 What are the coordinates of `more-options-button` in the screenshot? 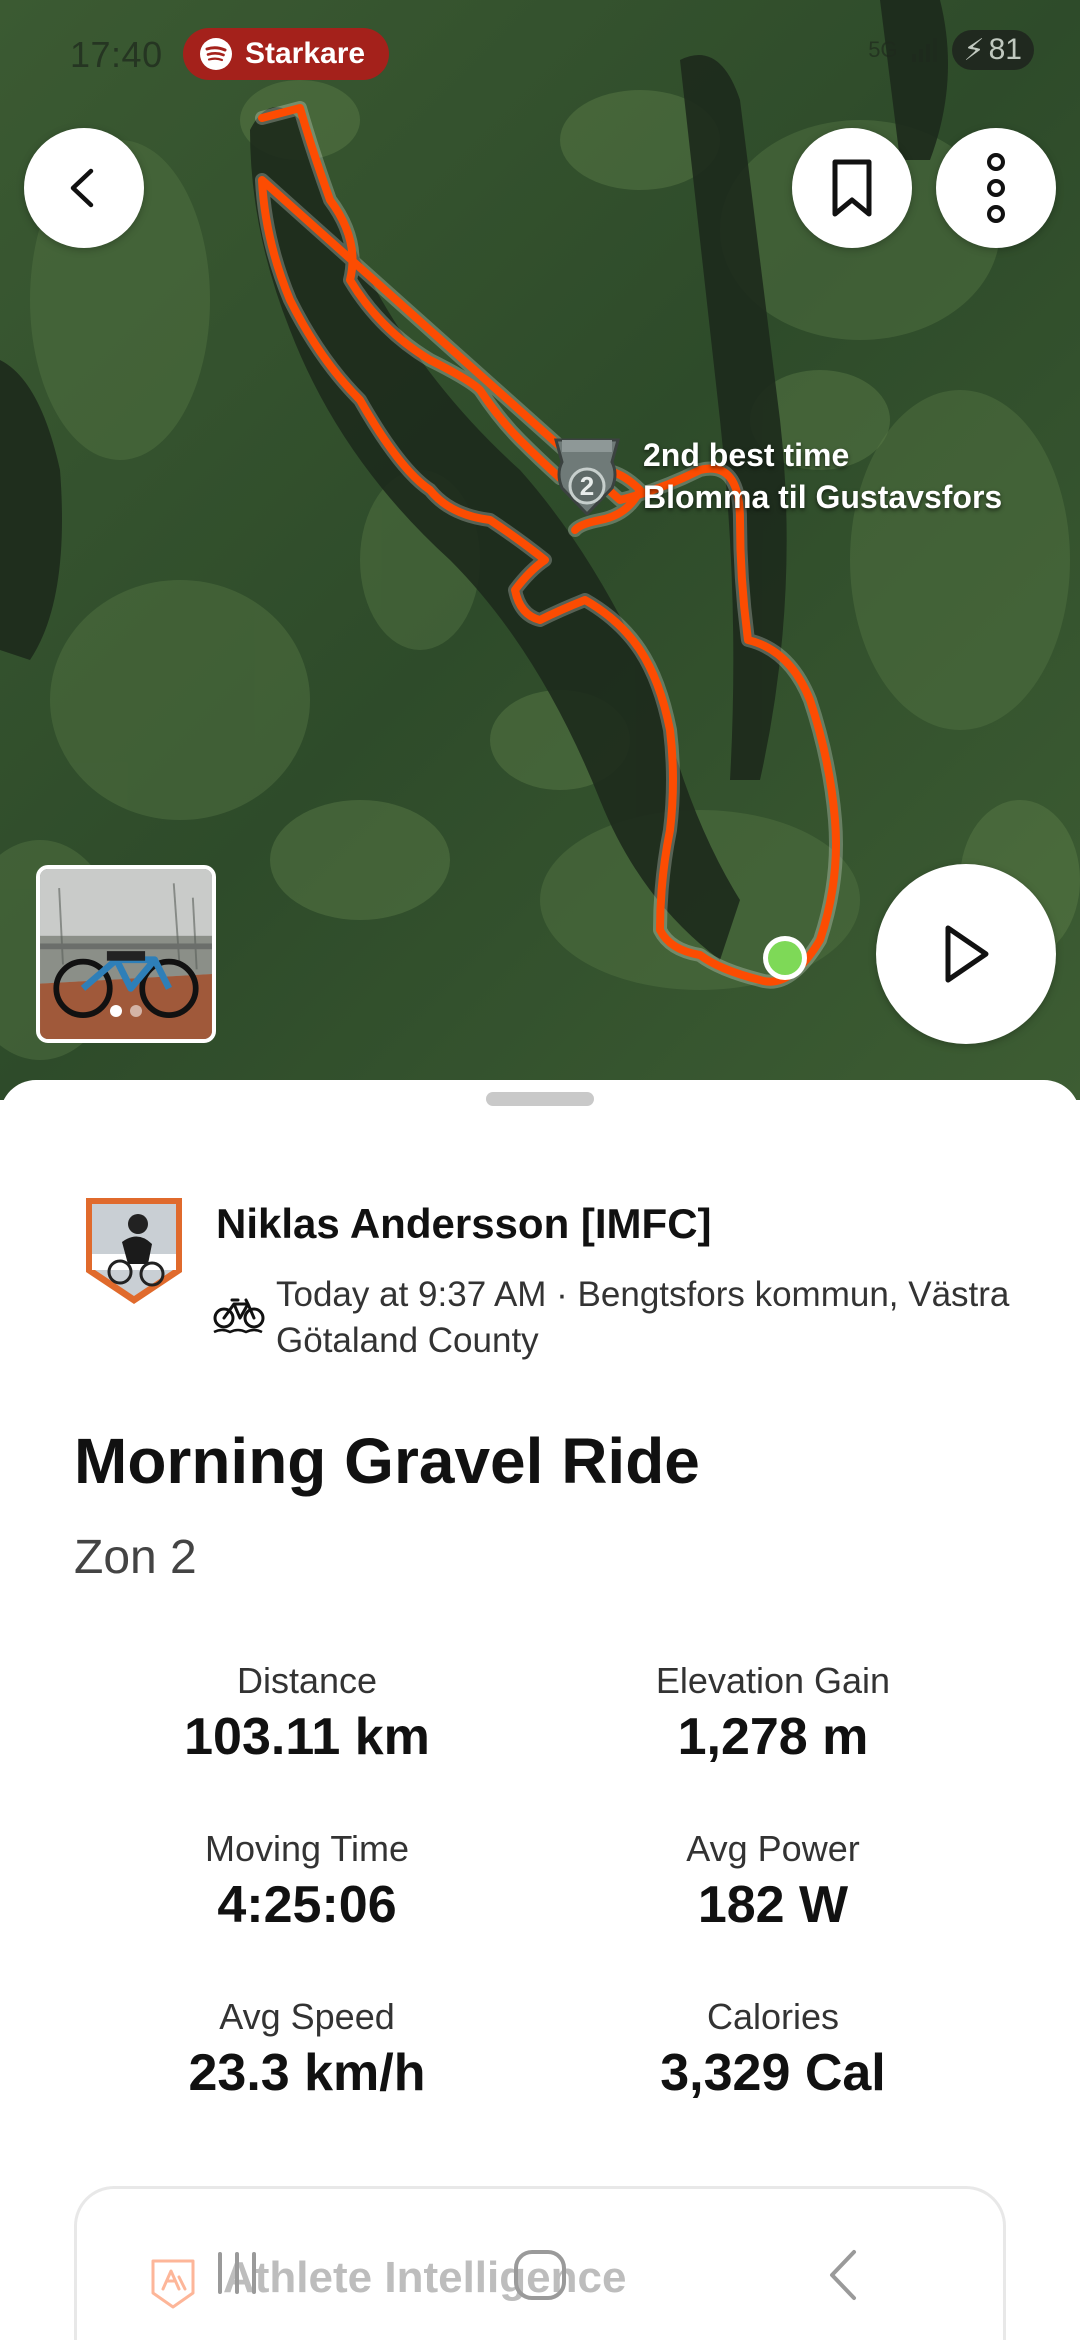 It's located at (996, 188).